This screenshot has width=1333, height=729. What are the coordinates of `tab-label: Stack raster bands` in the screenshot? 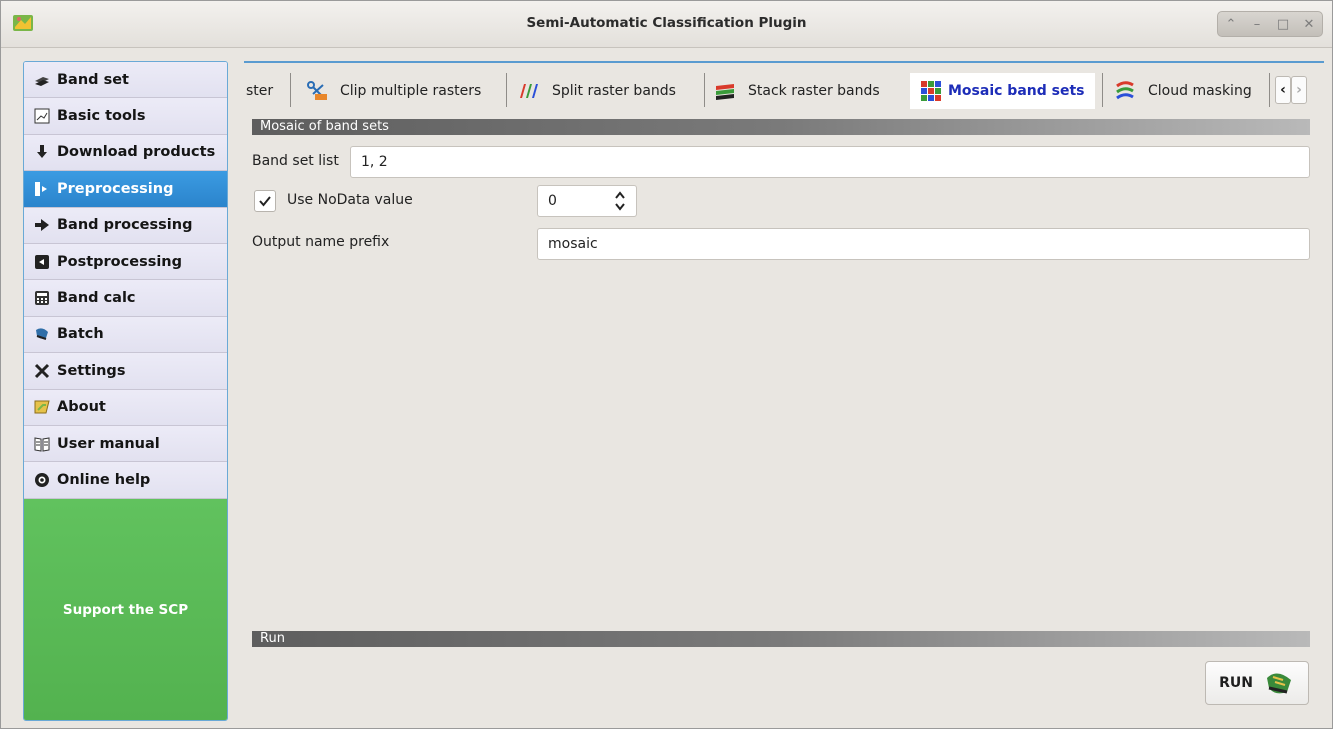 It's located at (814, 91).